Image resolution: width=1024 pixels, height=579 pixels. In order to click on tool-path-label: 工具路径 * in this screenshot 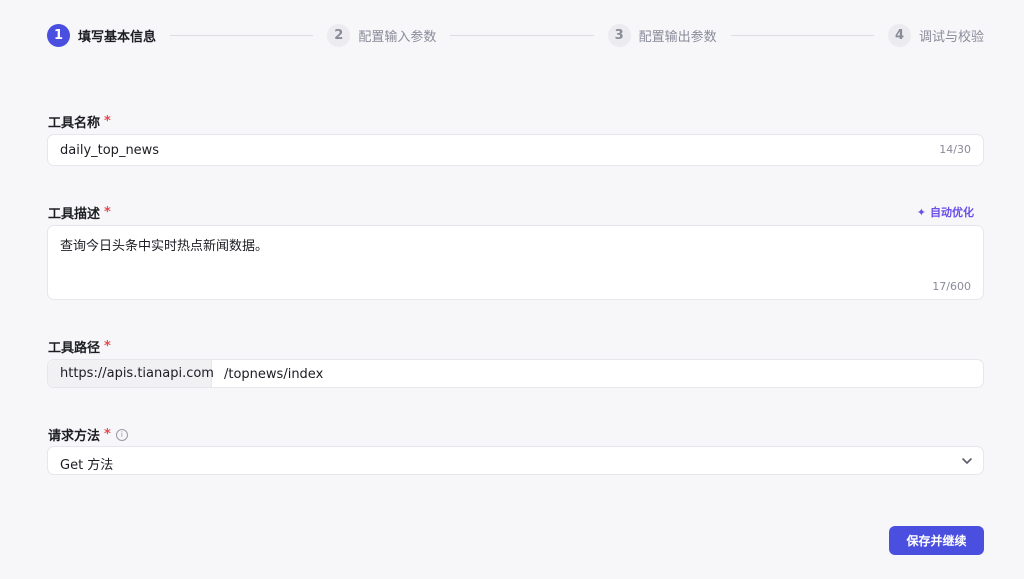, I will do `click(79, 346)`.